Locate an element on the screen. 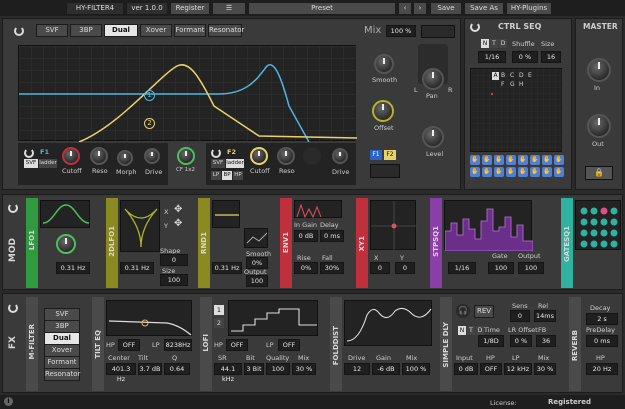 The width and height of the screenshot is (625, 409). stpsq1-output-value: 100 is located at coordinates (531, 268).